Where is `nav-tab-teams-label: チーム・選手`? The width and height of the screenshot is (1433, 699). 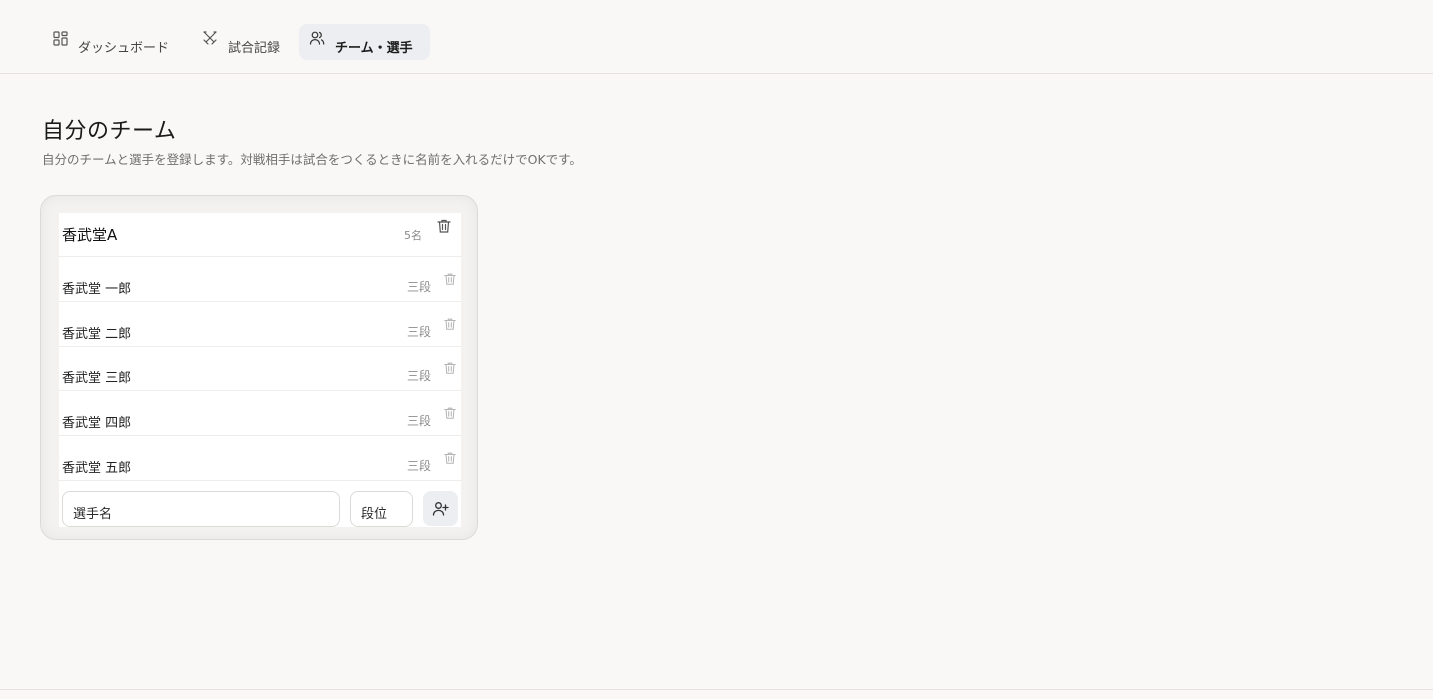
nav-tab-teams-label: チーム・選手 is located at coordinates (374, 48).